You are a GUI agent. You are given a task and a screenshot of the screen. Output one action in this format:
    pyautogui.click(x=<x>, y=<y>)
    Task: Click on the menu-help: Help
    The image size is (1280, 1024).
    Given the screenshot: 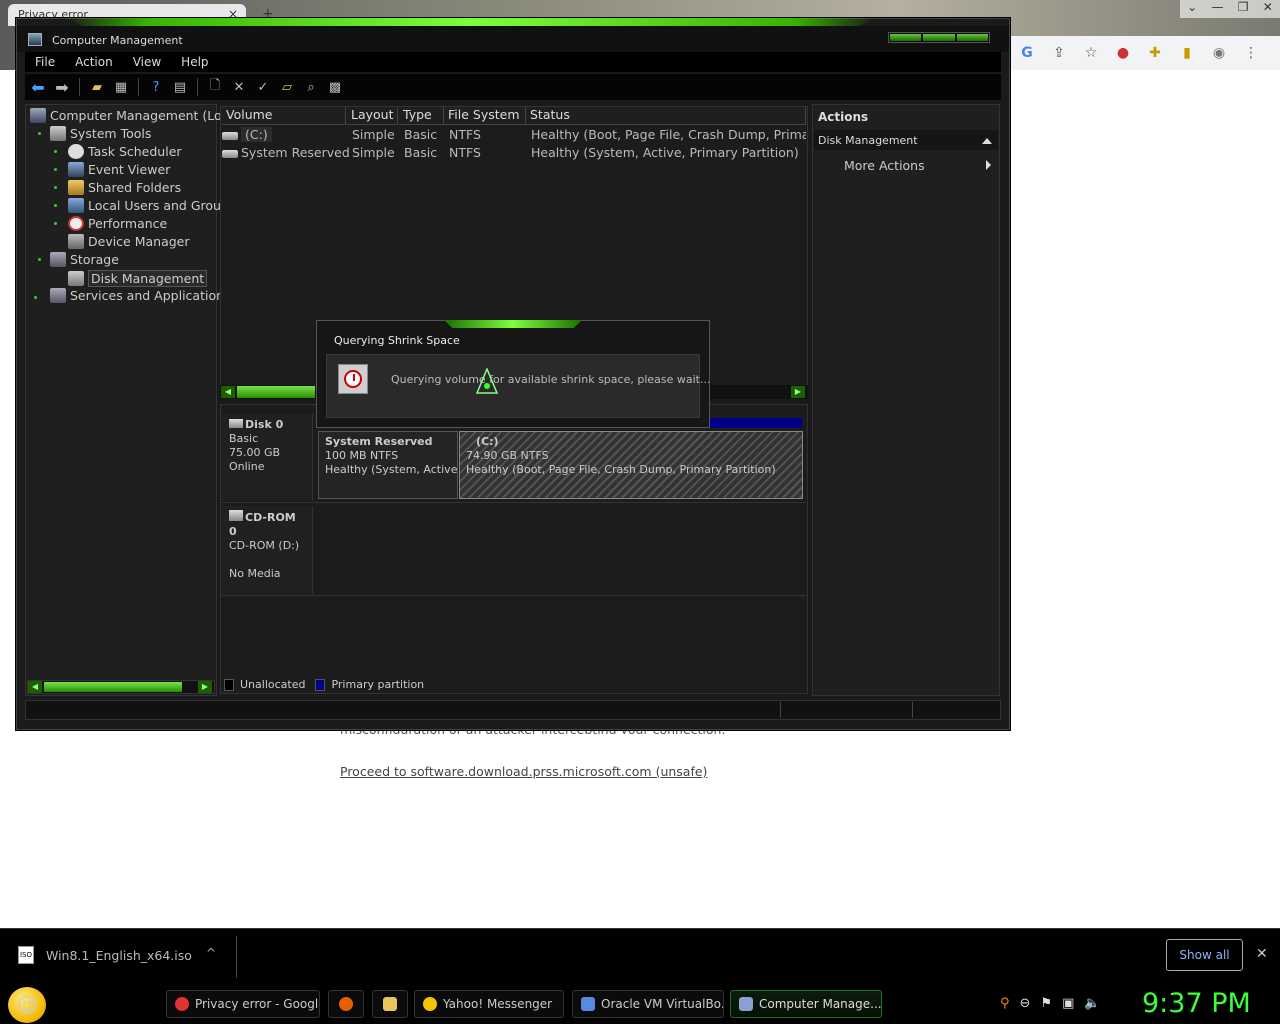 What is the action you would take?
    pyautogui.click(x=194, y=62)
    